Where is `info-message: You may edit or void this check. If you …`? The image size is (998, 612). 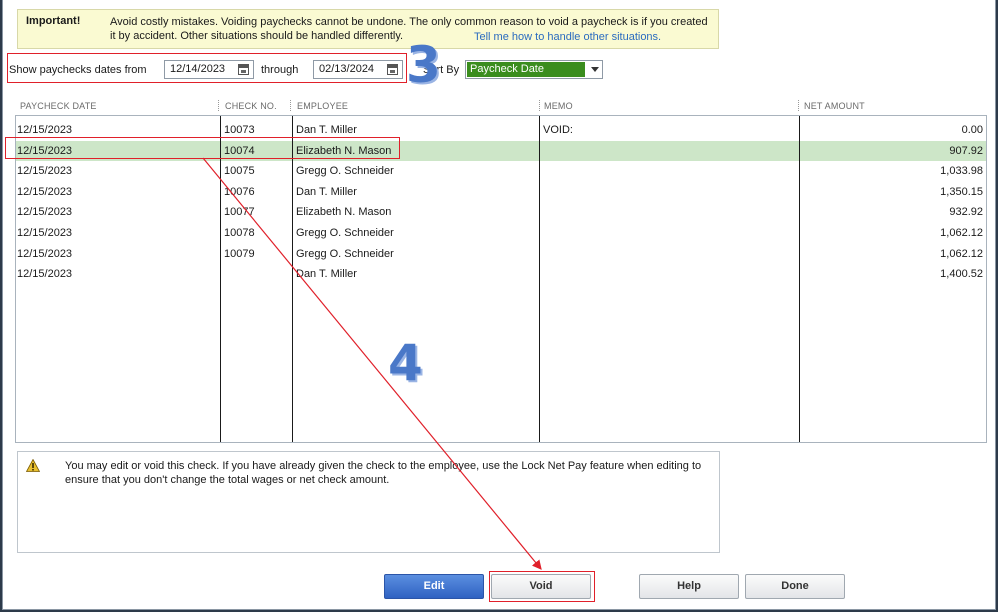 info-message: You may edit or void this check. If you … is located at coordinates (383, 473).